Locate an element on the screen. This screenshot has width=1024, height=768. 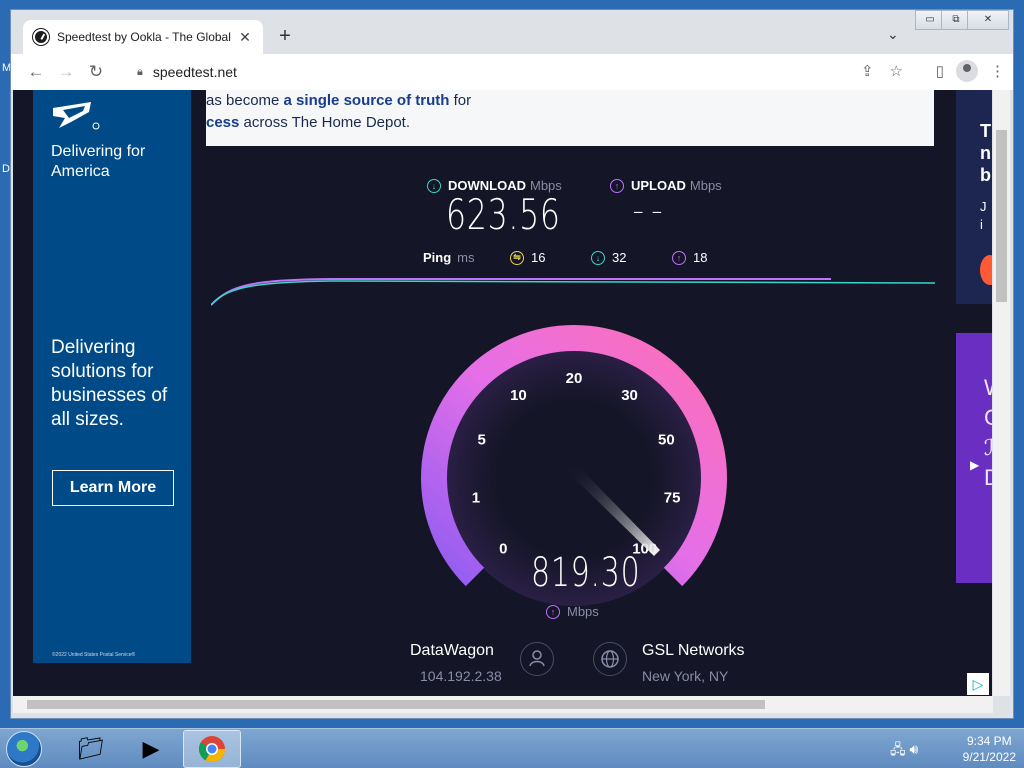
new-tab-button: + is located at coordinates (285, 36).